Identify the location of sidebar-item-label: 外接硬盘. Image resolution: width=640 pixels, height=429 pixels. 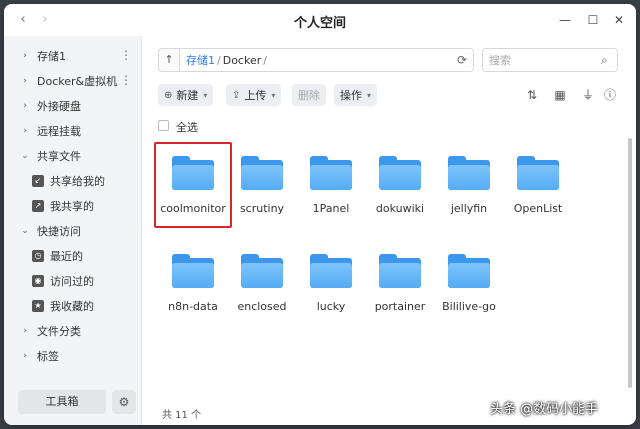
(59, 106).